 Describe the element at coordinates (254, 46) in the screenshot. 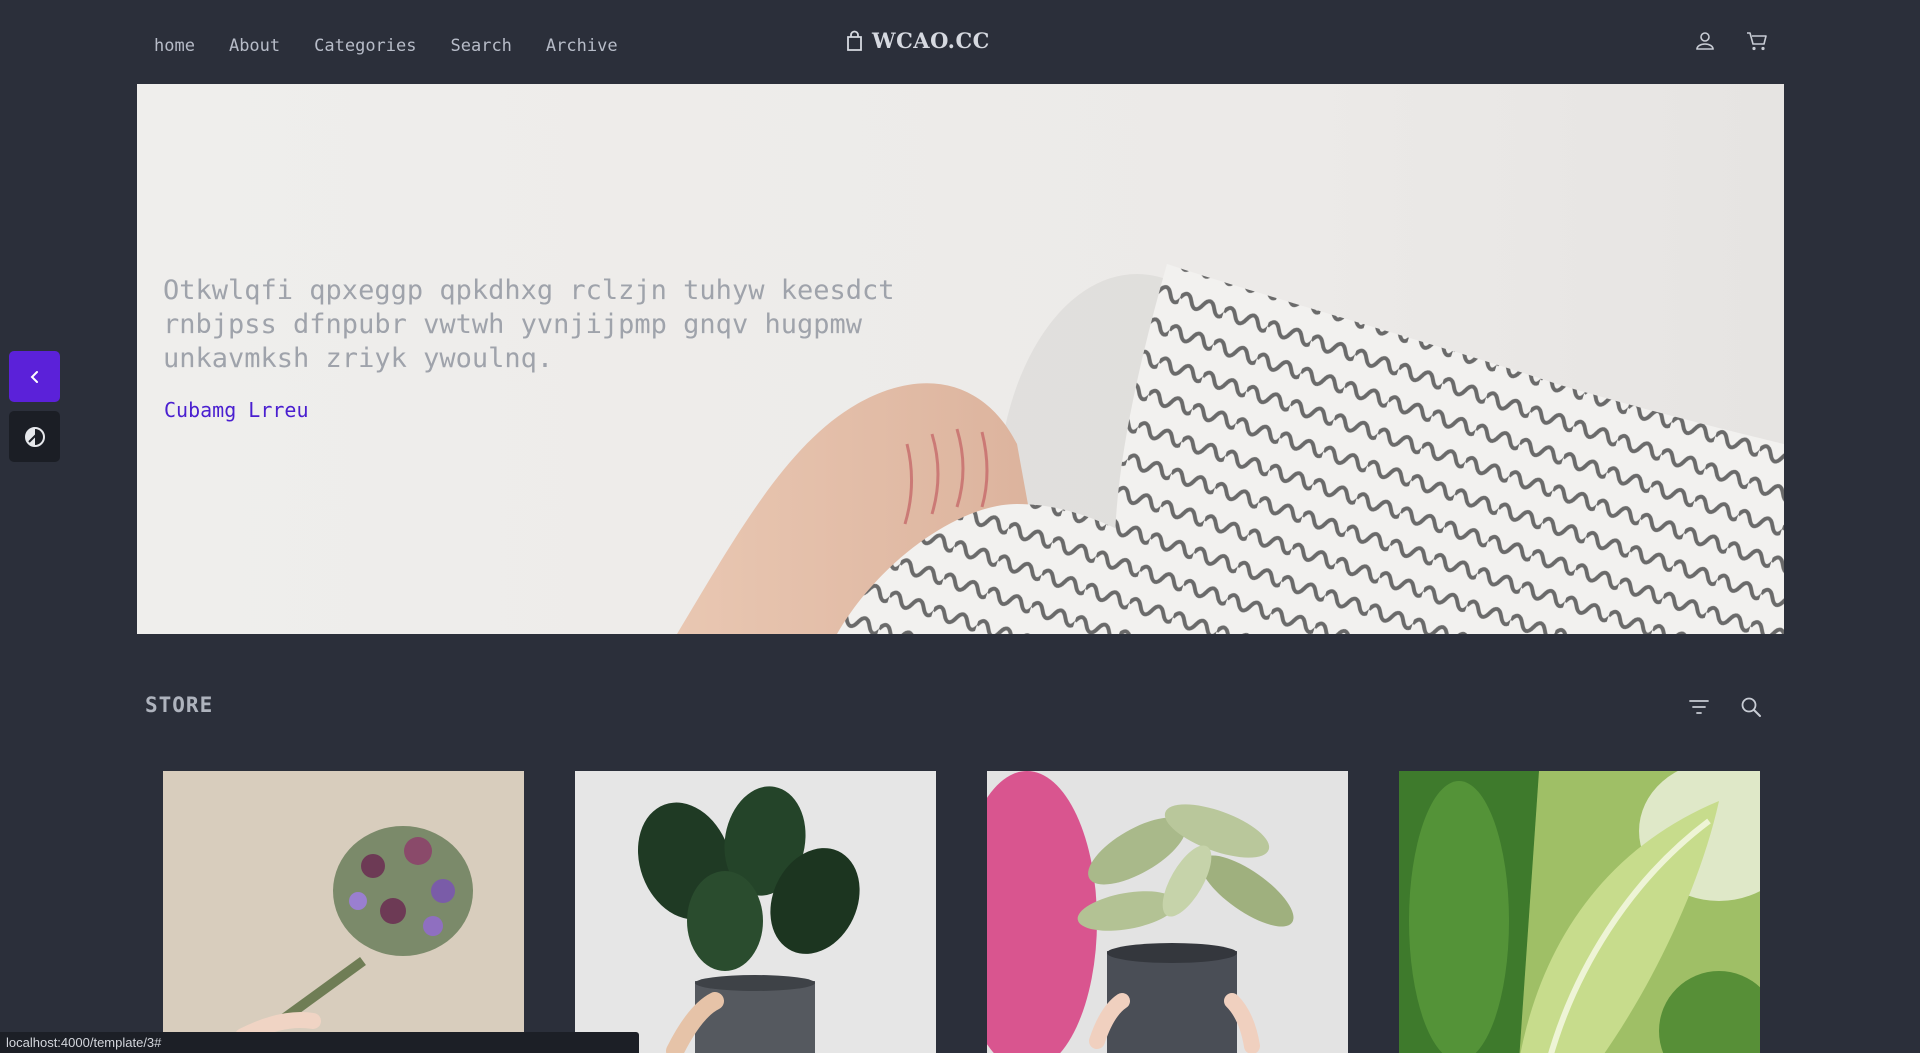

I see `nav-about: About` at that location.